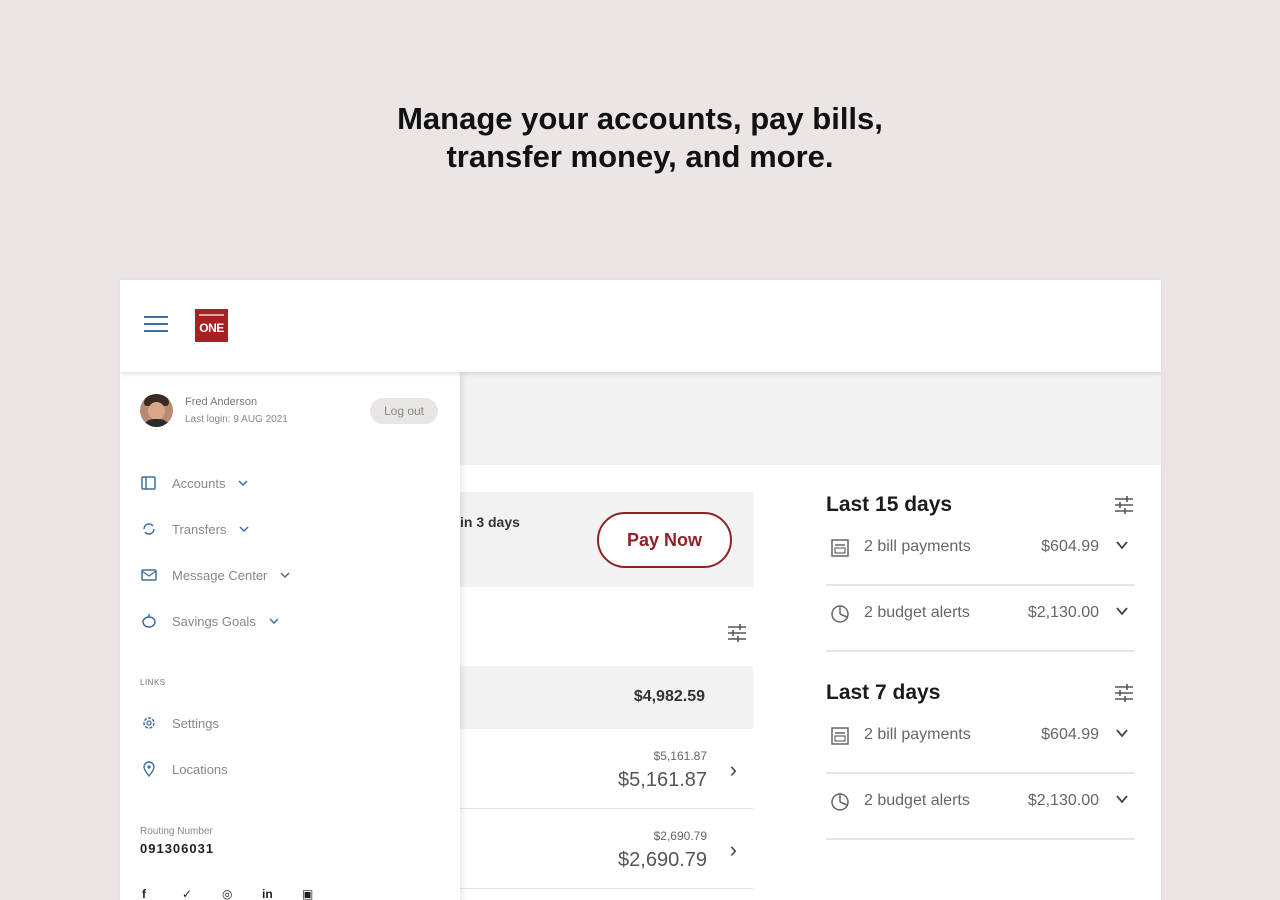 The image size is (1280, 900). I want to click on account-row: $5,161.87 $5,161.87 ›, so click(606, 769).